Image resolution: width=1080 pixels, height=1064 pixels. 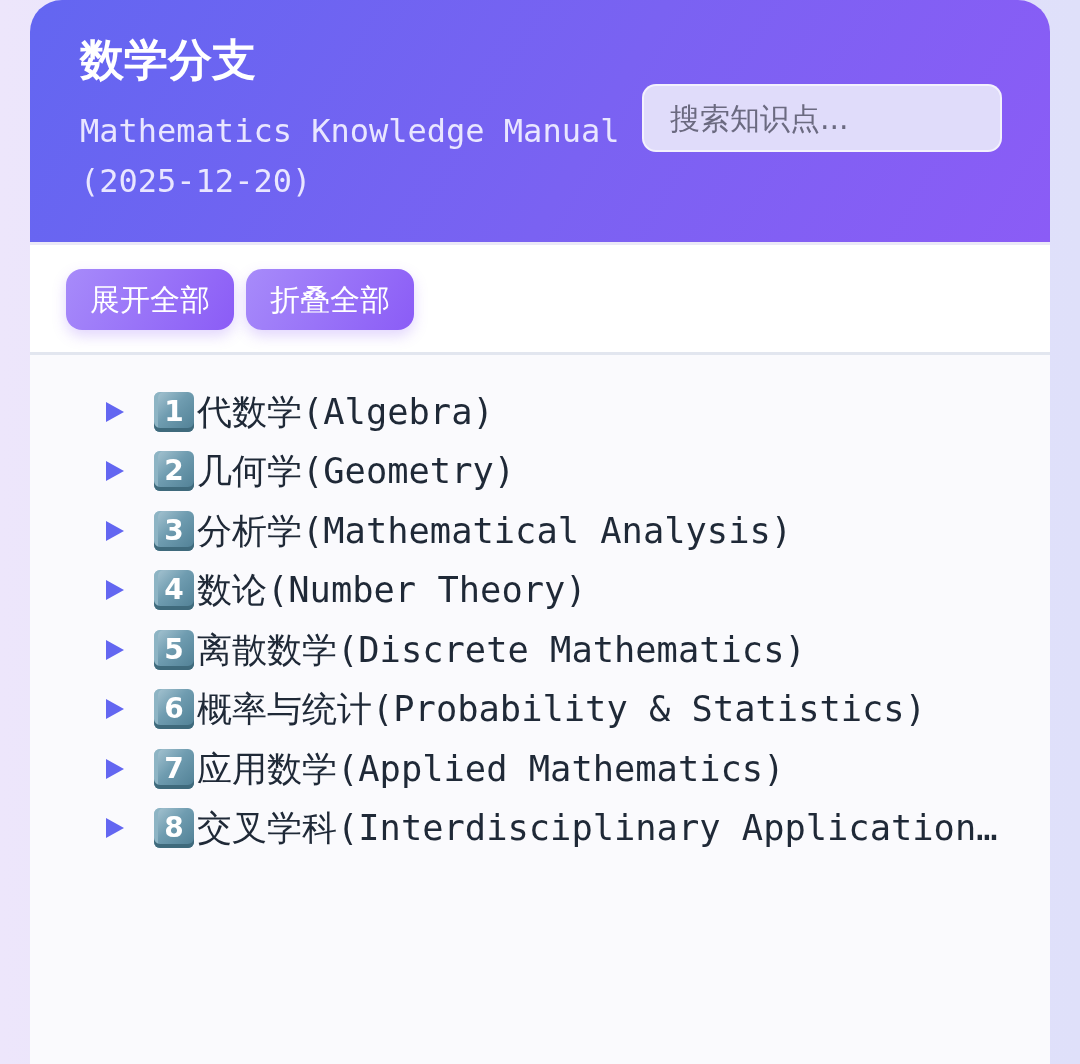 What do you see at coordinates (501, 649) in the screenshot?
I see `branch-title: 离散数学(Discrete Mathematics)` at bounding box center [501, 649].